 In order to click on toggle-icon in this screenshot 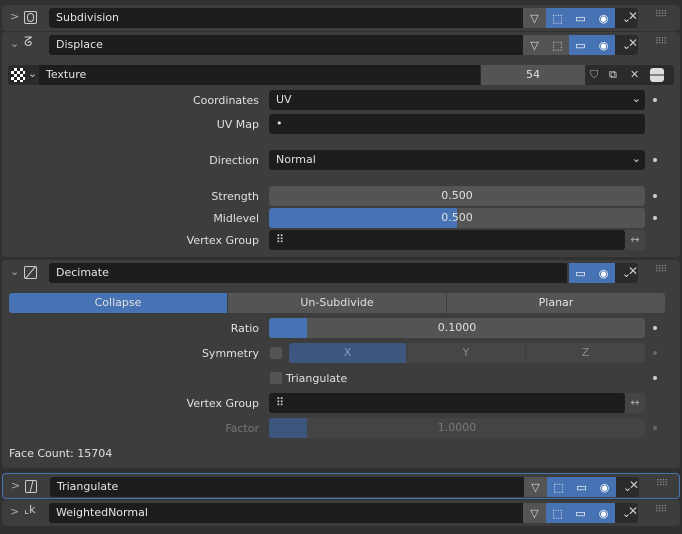, I will do `click(657, 75)`.